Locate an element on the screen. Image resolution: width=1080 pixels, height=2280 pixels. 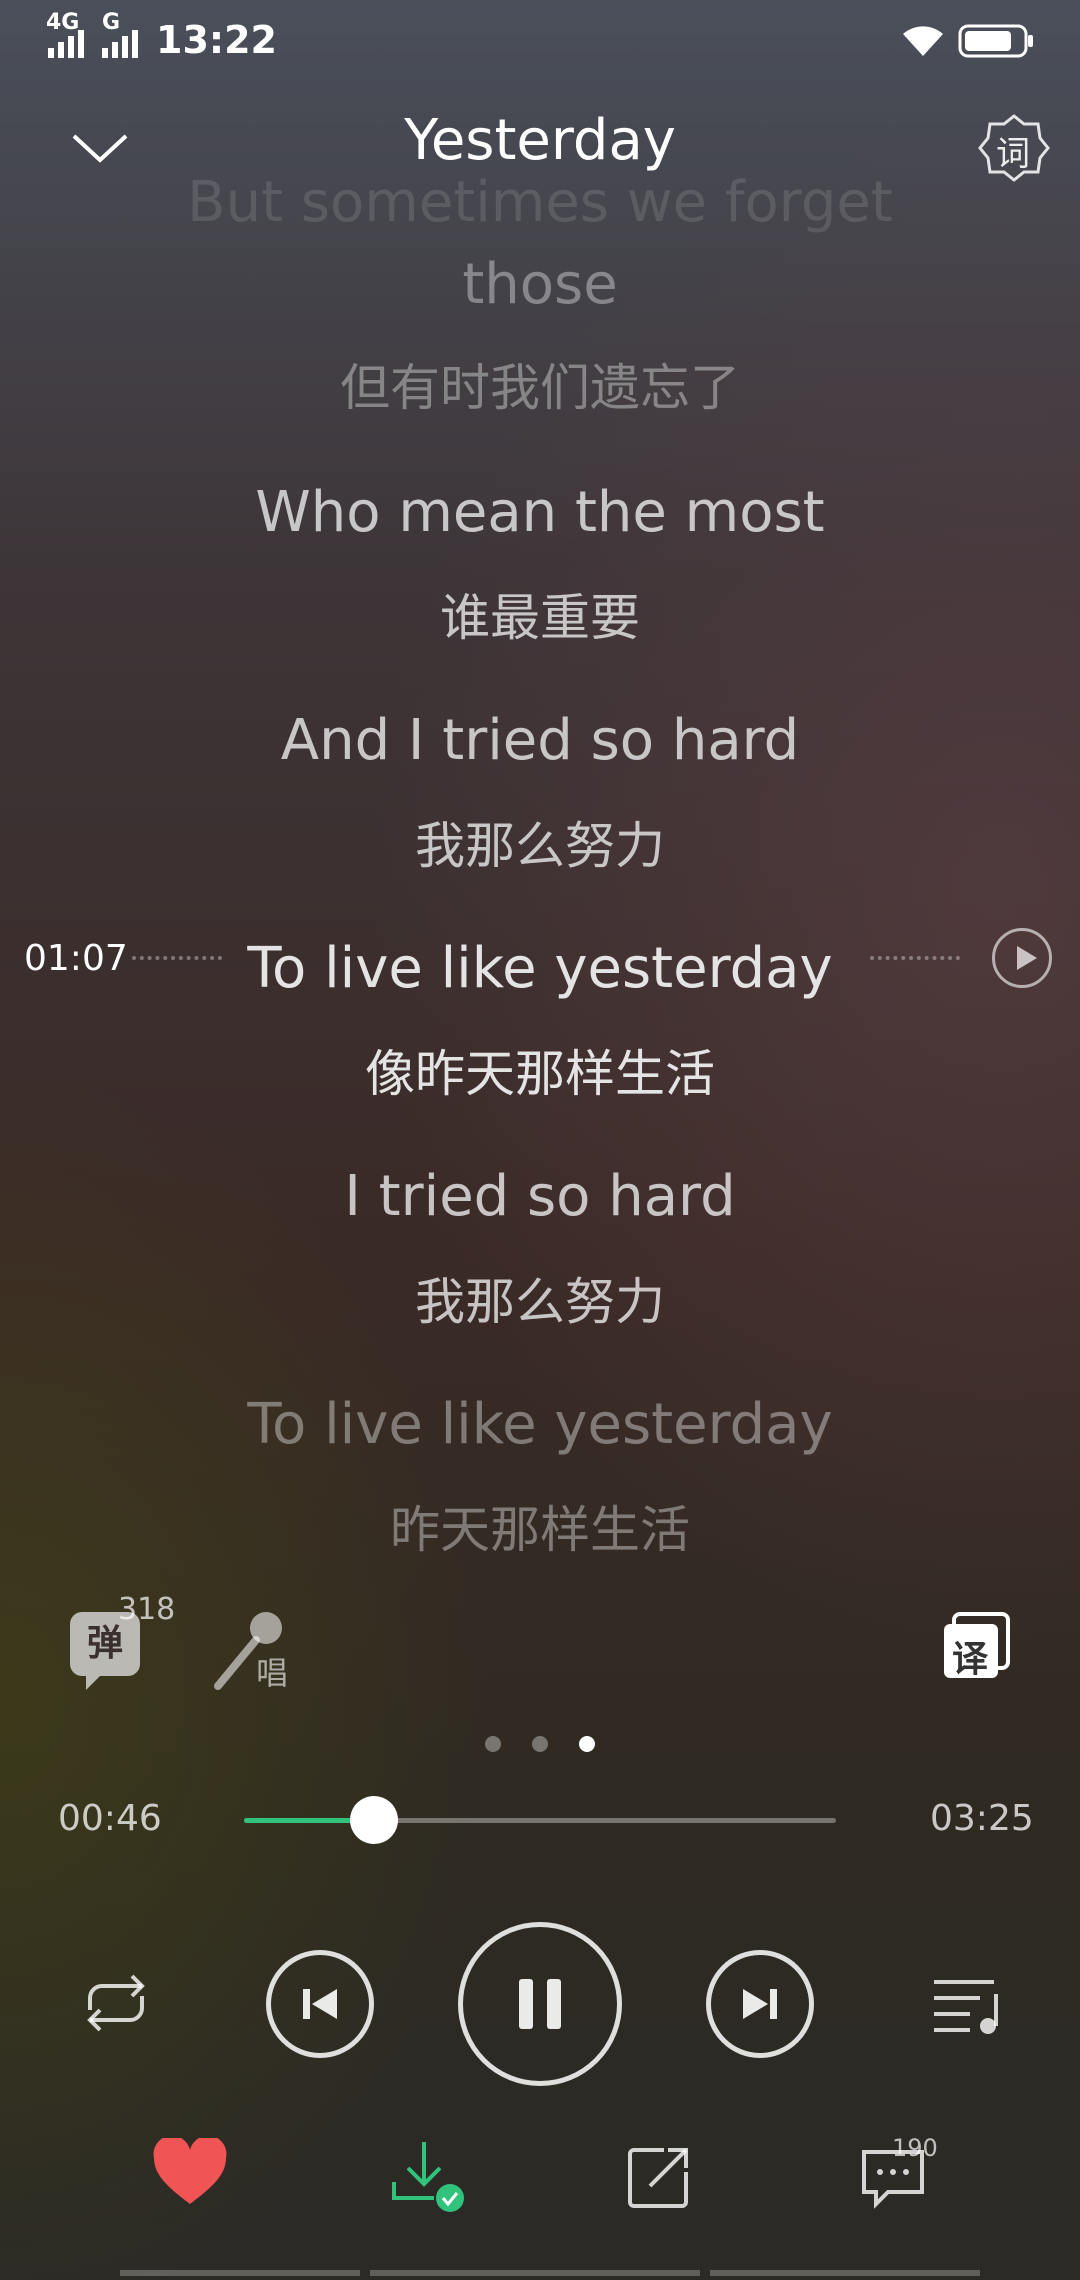
lyric-line: And I tried so hard is located at coordinates (540, 740).